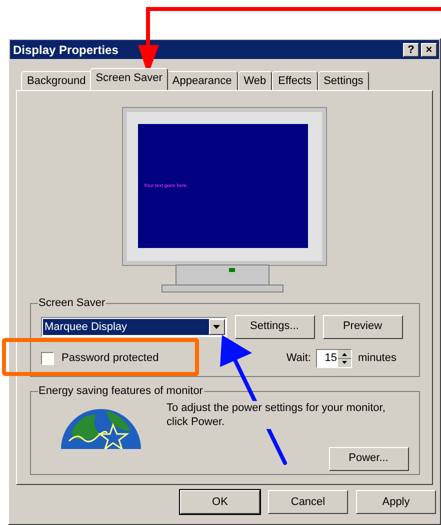  What do you see at coordinates (110, 358) in the screenshot?
I see `checkbox-label: Password protected` at bounding box center [110, 358].